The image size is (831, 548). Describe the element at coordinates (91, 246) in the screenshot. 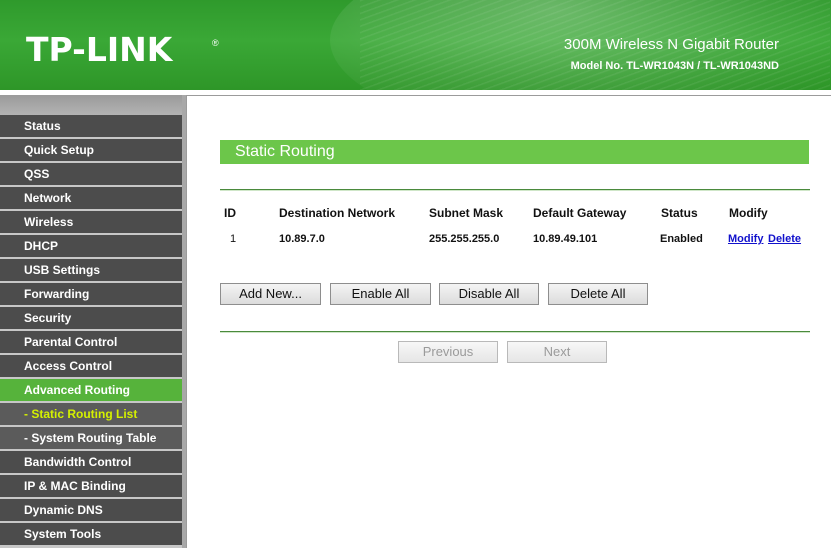

I see `sidebar-item-dhcp: DHCP` at that location.